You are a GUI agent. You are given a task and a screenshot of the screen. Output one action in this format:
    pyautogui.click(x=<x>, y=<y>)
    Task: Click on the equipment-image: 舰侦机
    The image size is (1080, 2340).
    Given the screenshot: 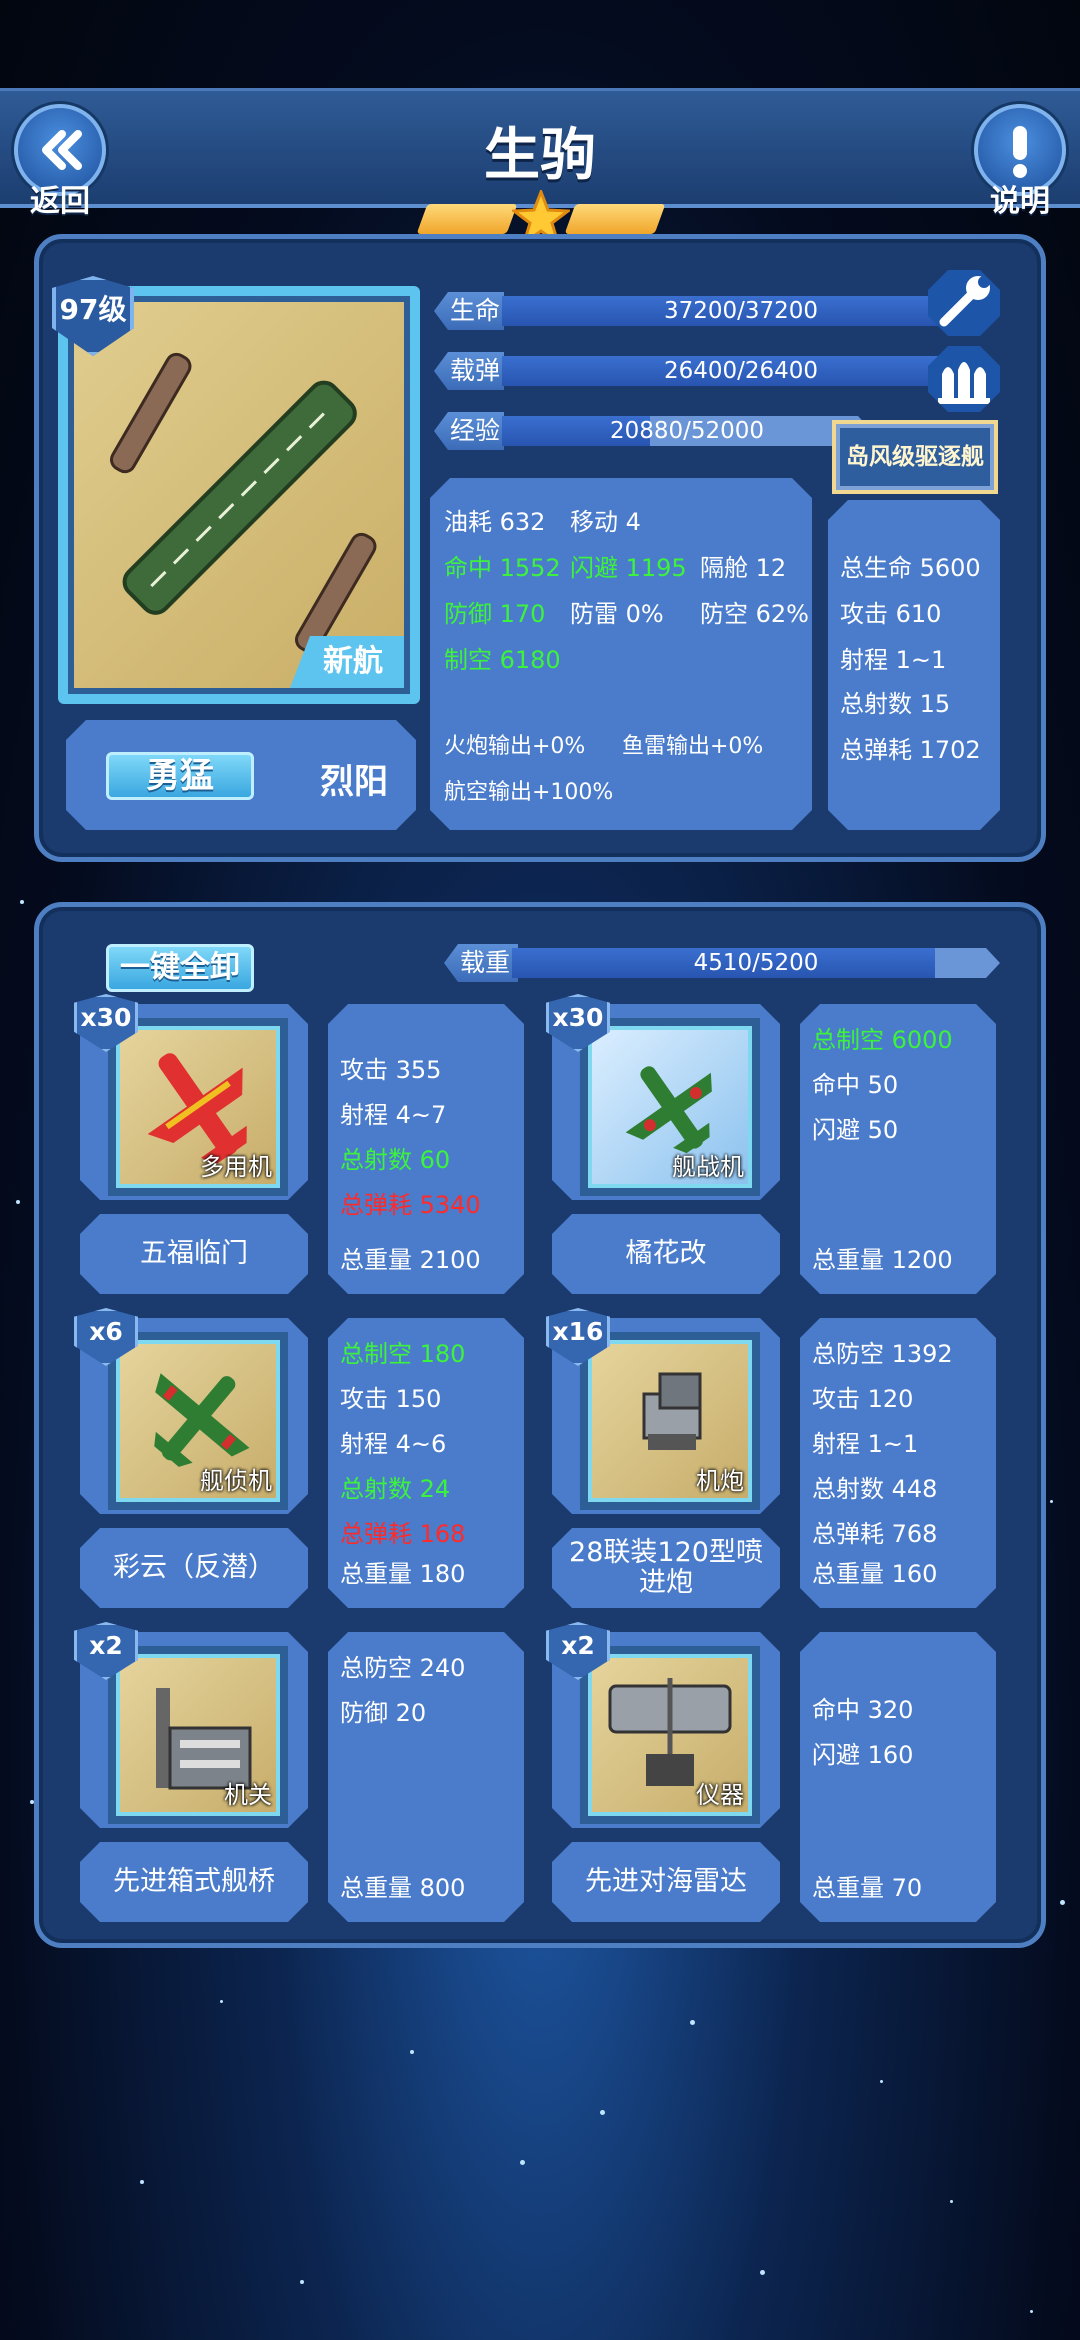 What is the action you would take?
    pyautogui.click(x=198, y=1421)
    